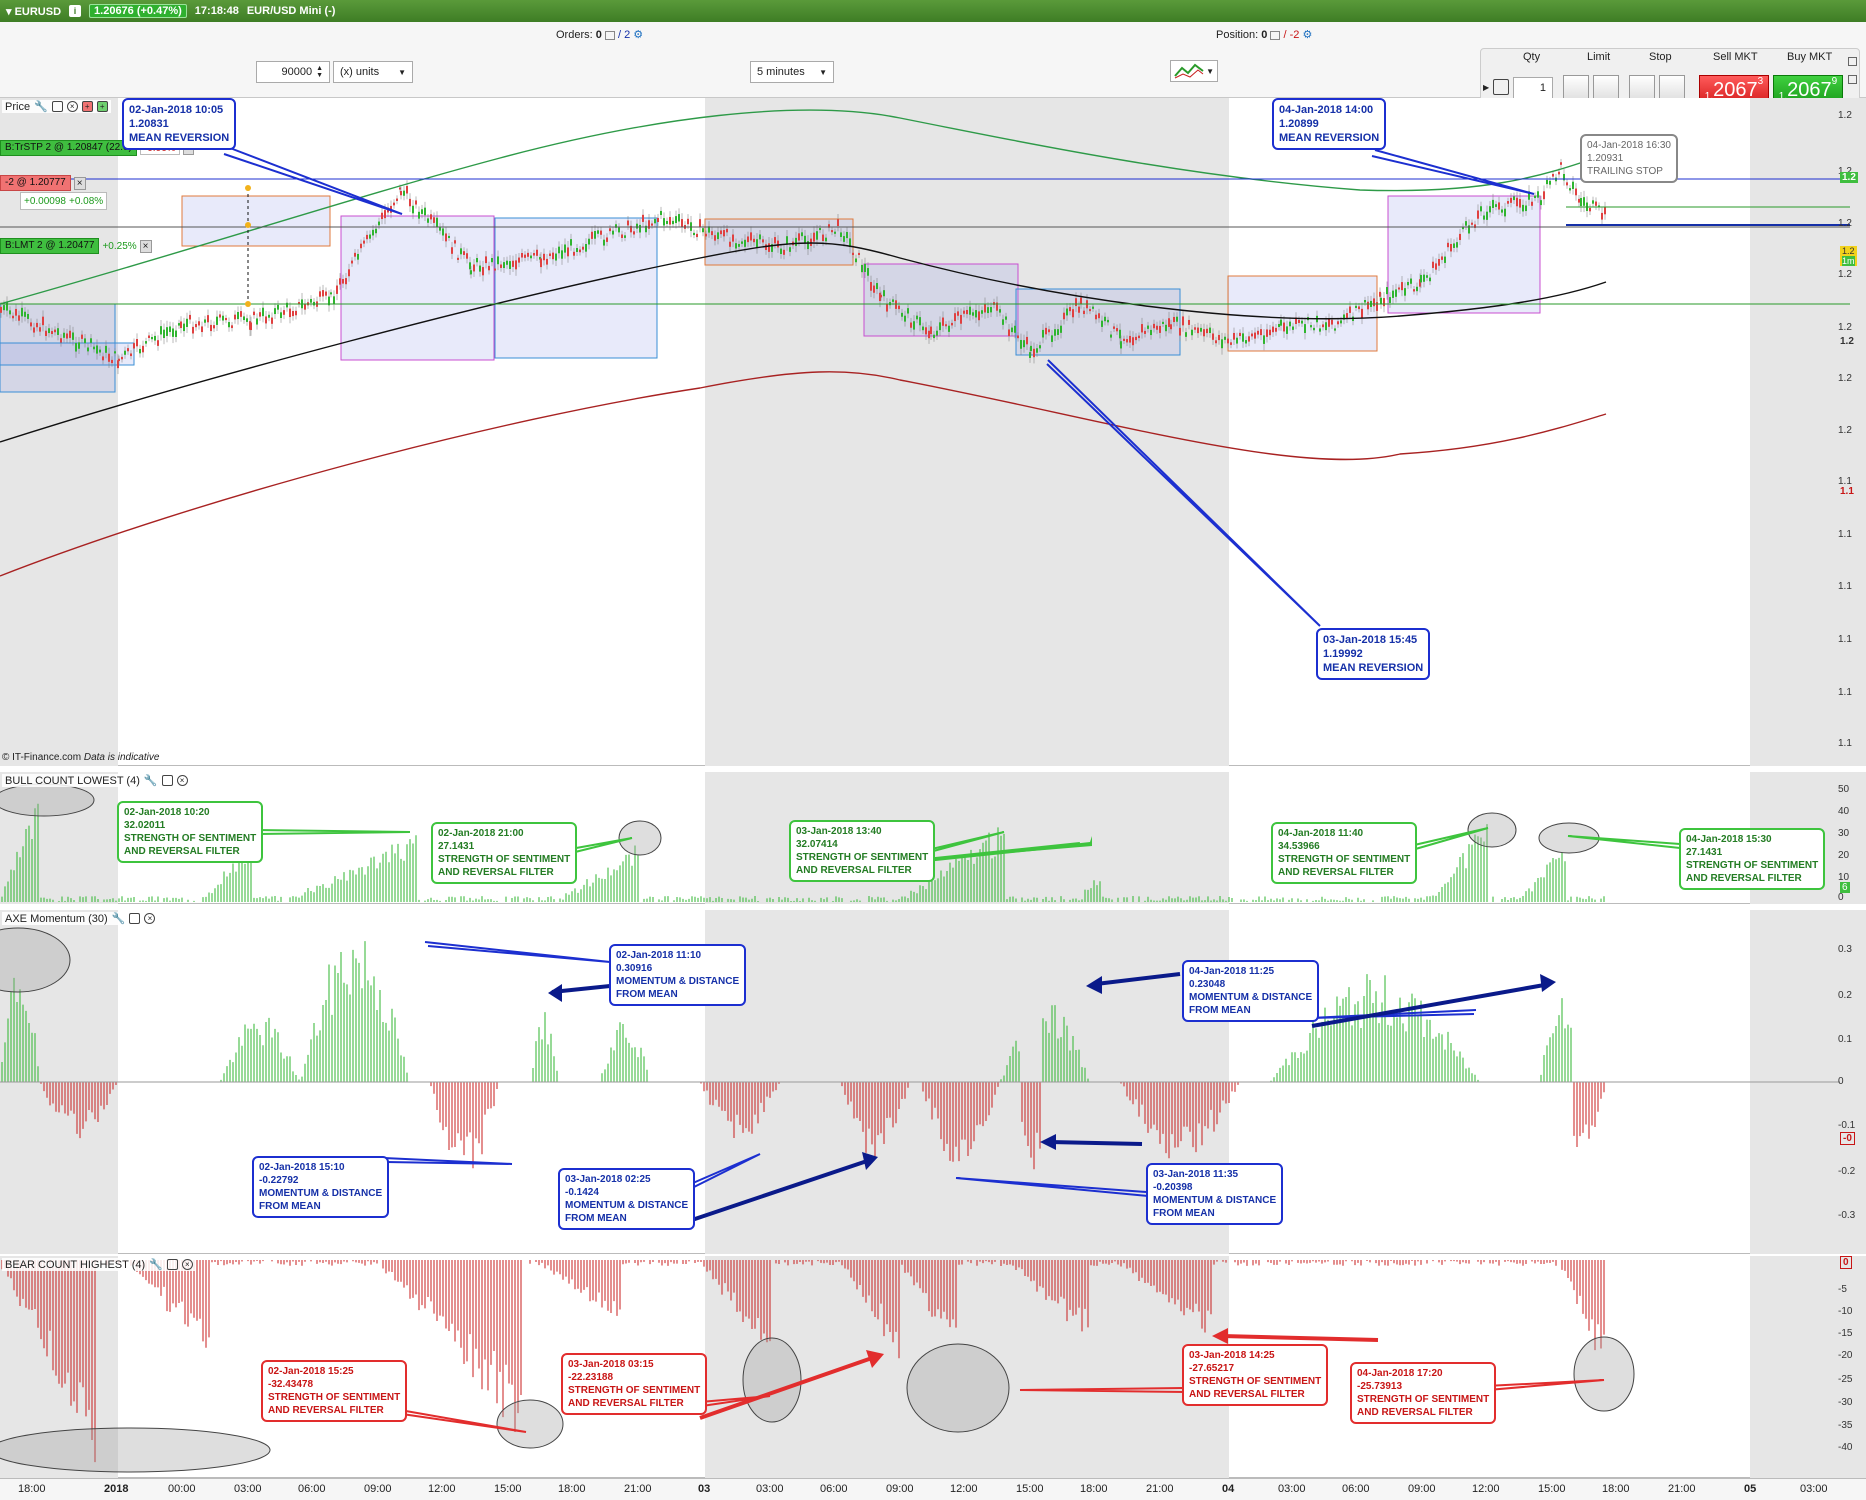 The width and height of the screenshot is (1866, 1500). What do you see at coordinates (1533, 88) in the screenshot?
I see `qty-input: 1` at bounding box center [1533, 88].